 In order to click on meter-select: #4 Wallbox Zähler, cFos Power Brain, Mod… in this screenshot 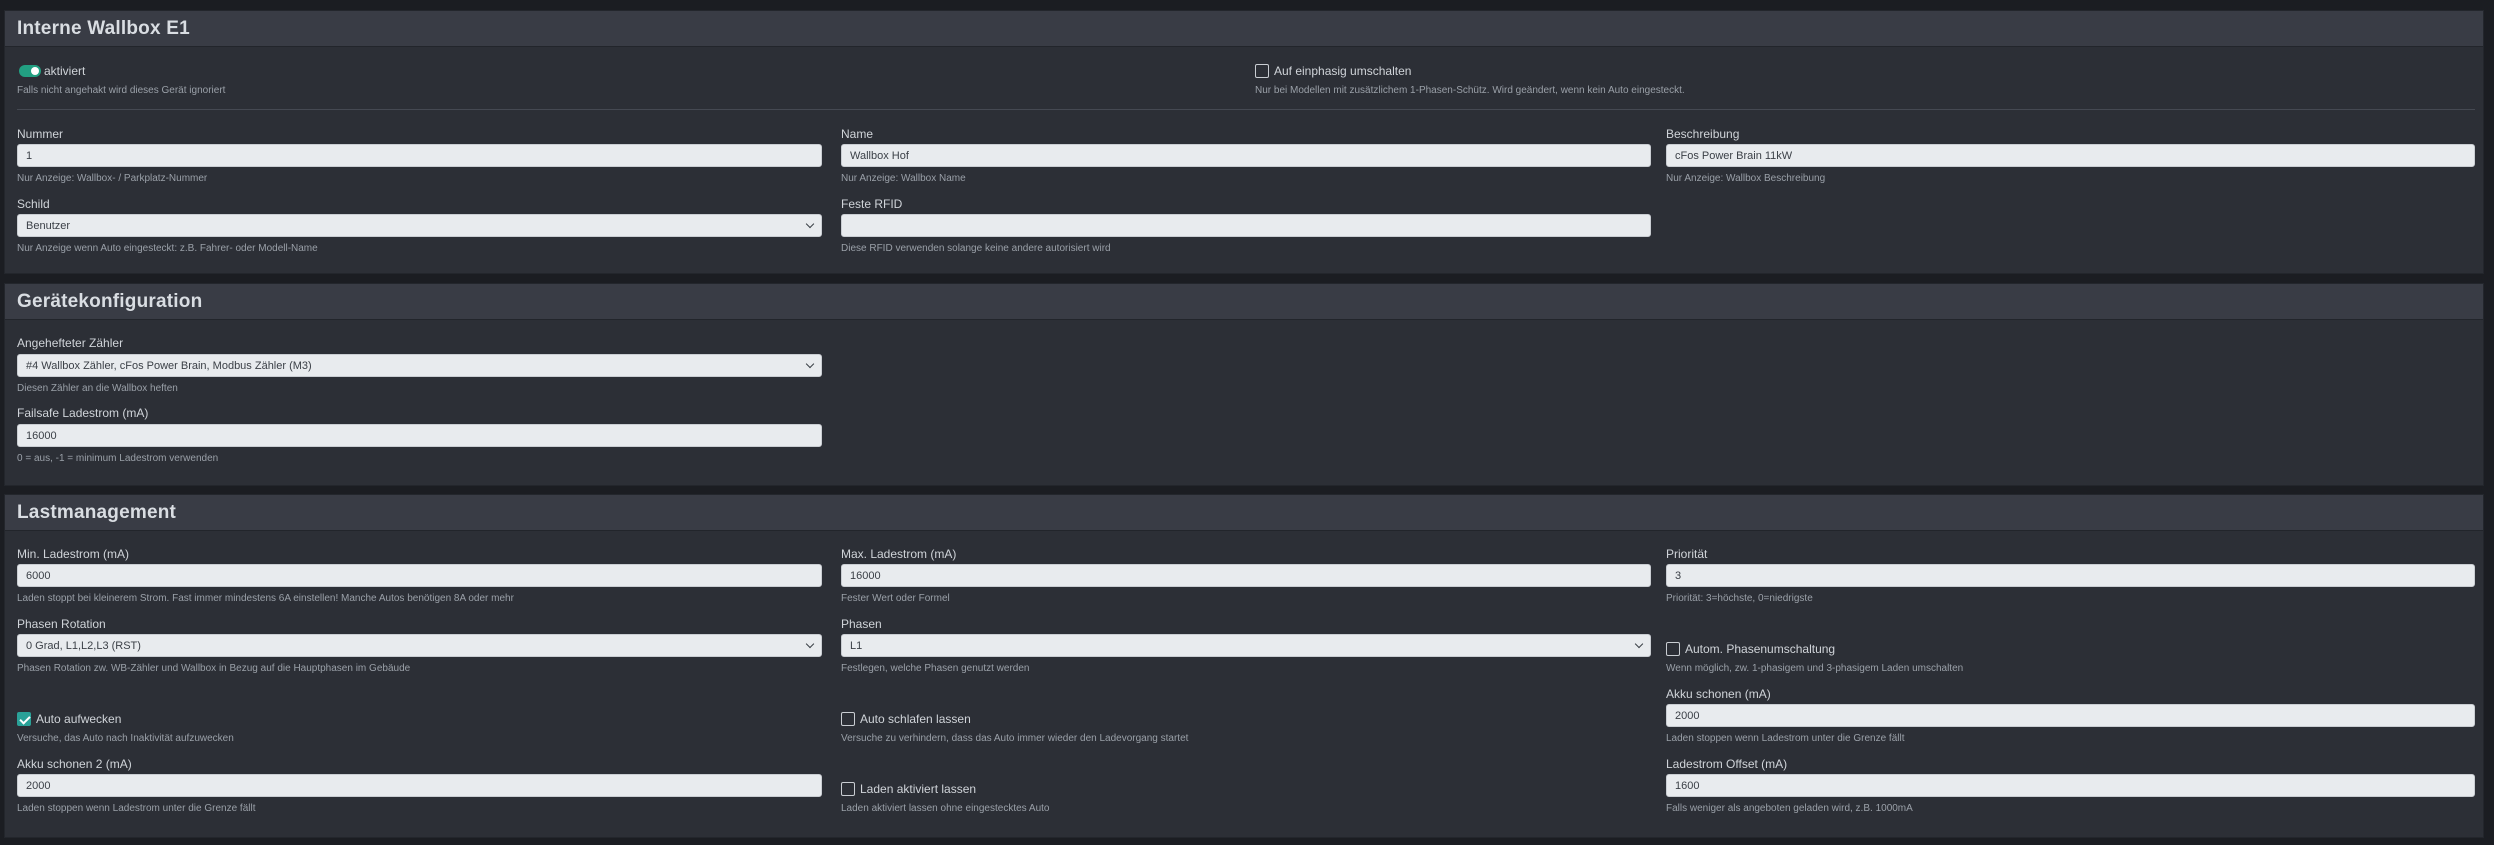, I will do `click(419, 365)`.